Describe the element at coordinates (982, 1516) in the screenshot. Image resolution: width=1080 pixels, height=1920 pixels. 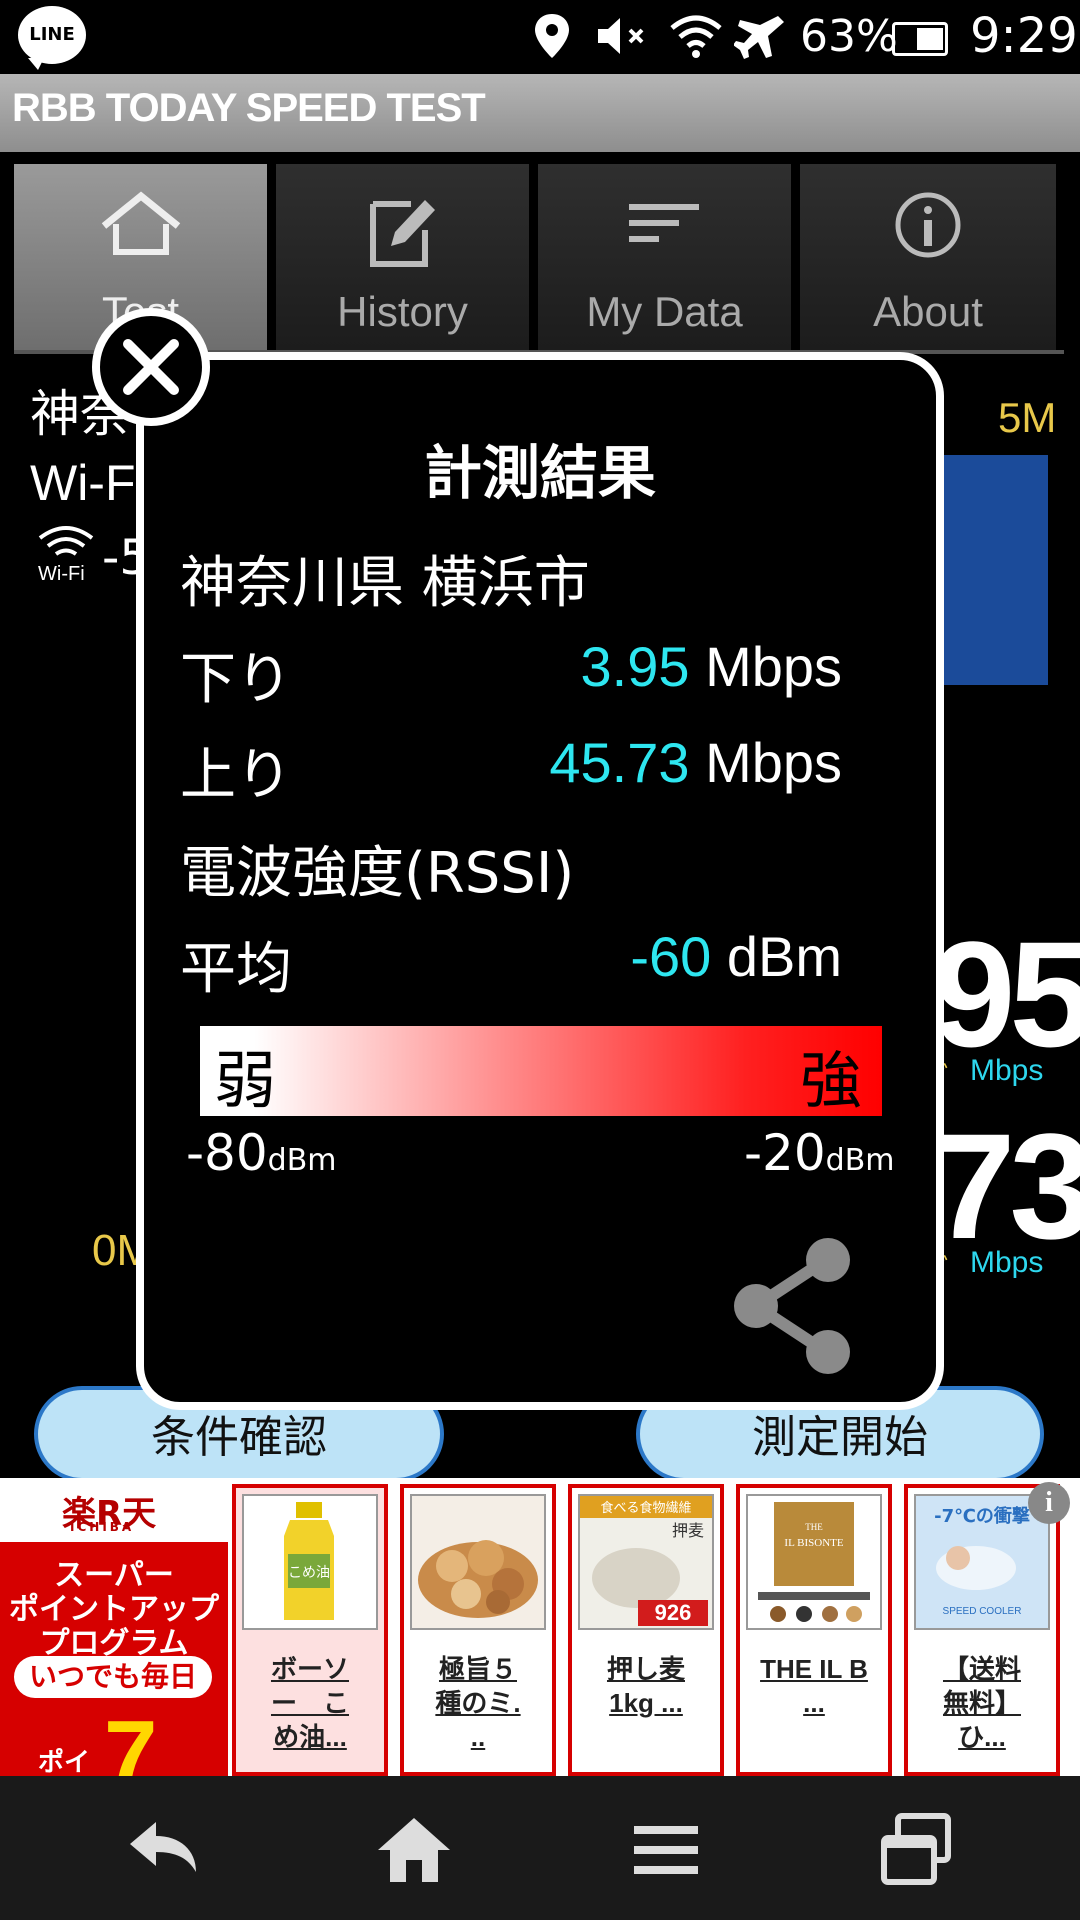
I see `cooler-title: -7℃の衝撃` at that location.